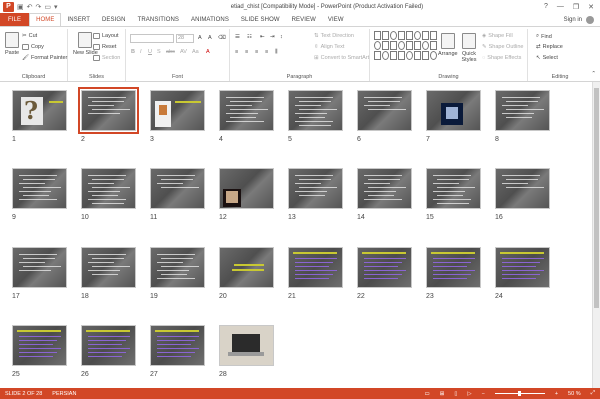 The height and width of the screenshot is (399, 600). What do you see at coordinates (106, 58) in the screenshot?
I see `section-button: Section` at bounding box center [106, 58].